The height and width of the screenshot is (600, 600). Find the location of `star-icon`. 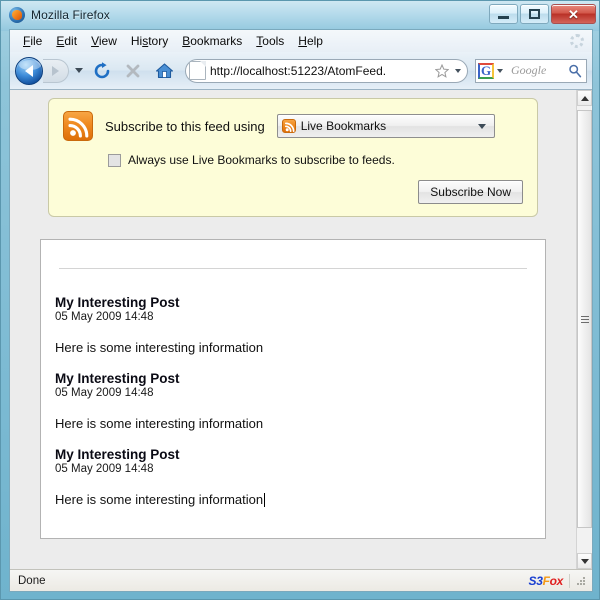

star-icon is located at coordinates (442, 70).